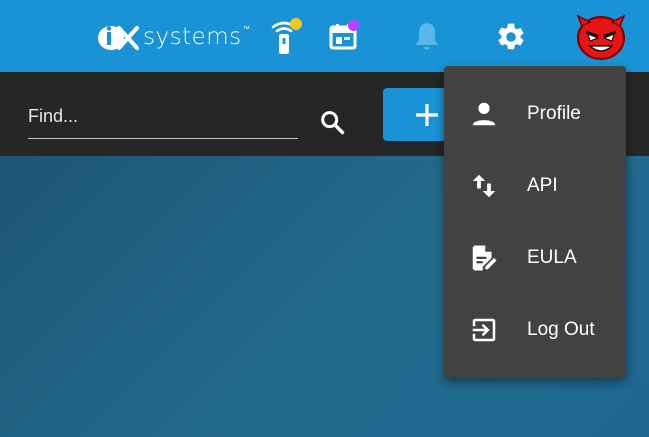 The image size is (649, 437). I want to click on search-icon, so click(332, 122).